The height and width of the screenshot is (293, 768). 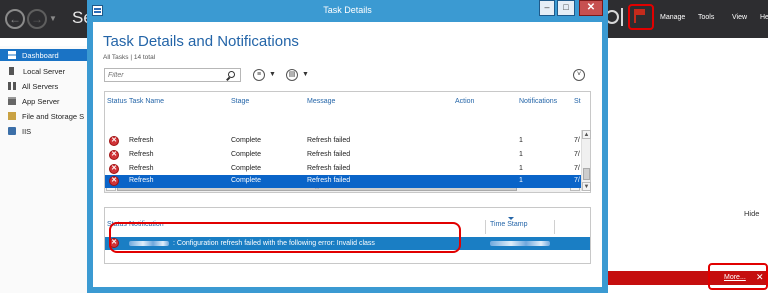 I want to click on sidebar-item-dashboard: Dashboard, so click(x=45, y=55).